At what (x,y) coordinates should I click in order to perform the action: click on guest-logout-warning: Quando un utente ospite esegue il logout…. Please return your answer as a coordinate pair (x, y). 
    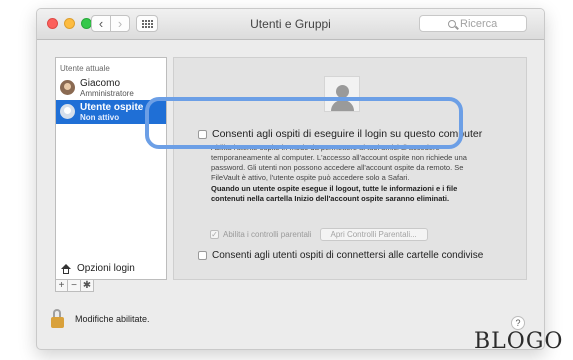
    Looking at the image, I should click on (334, 193).